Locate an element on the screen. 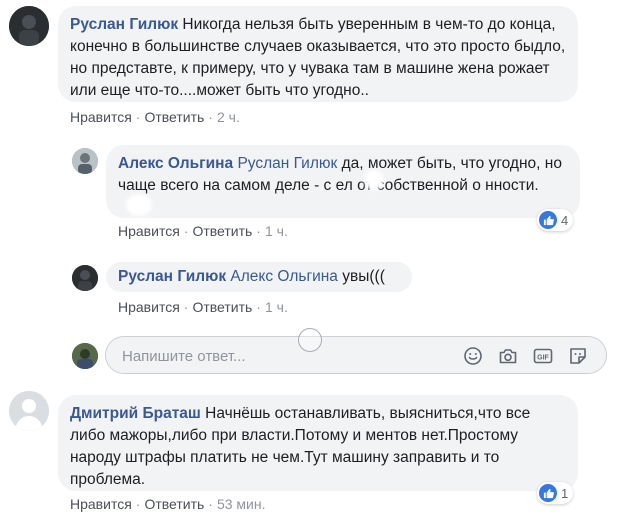  mouse-cursor is located at coordinates (310, 340).